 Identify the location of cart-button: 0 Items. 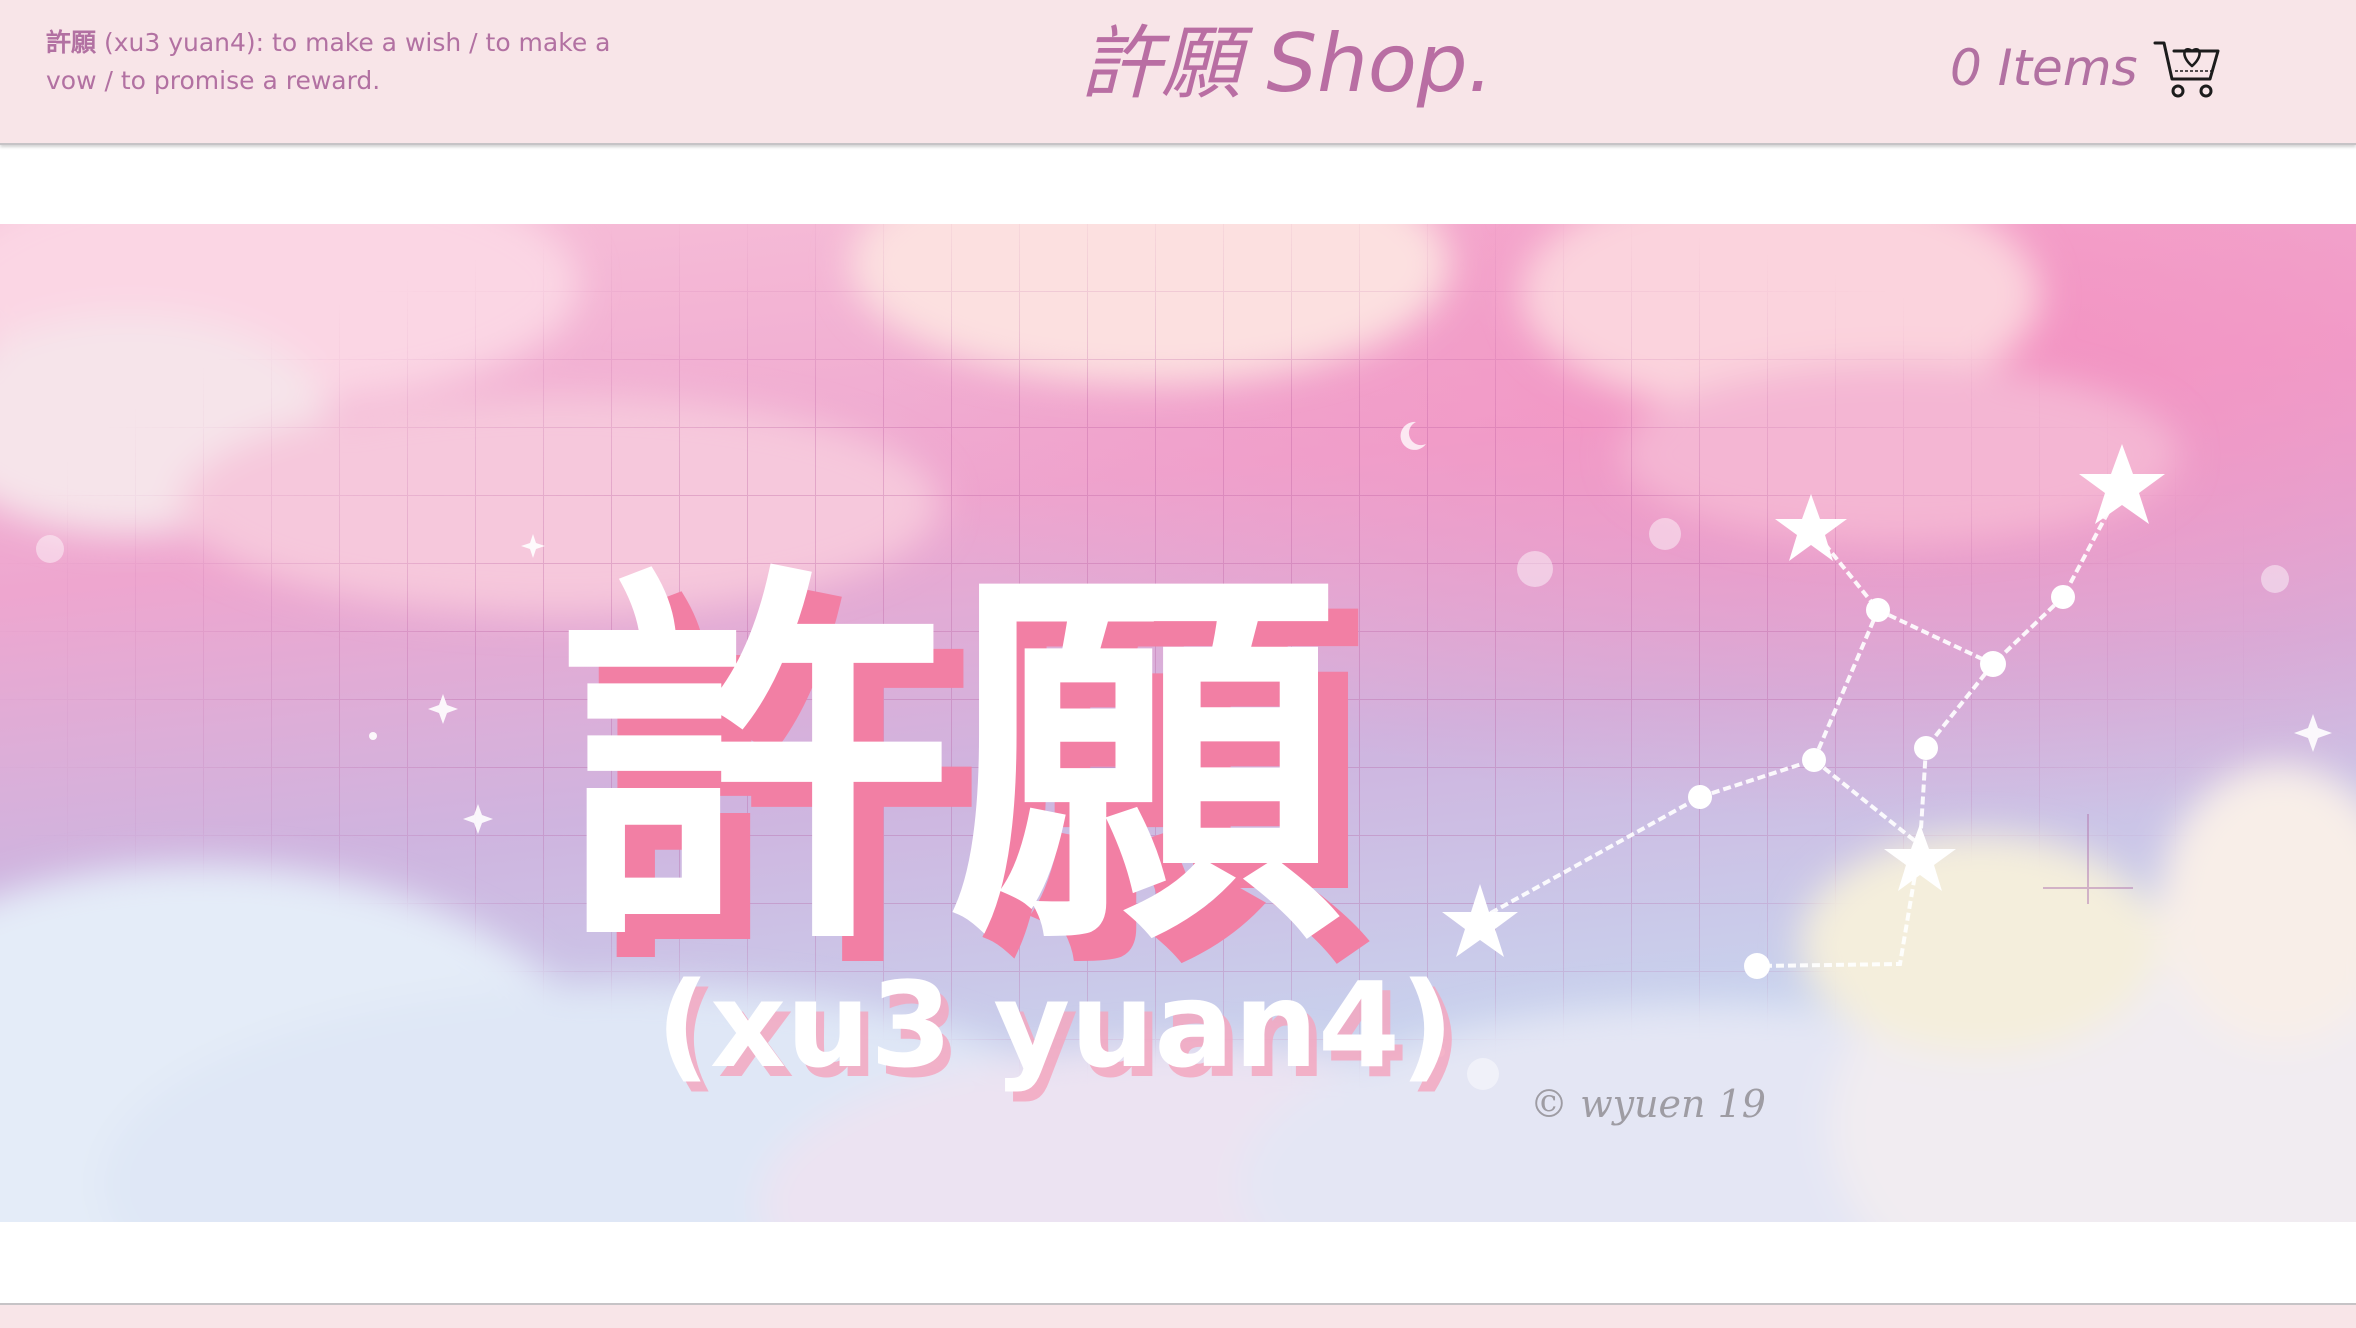
(2086, 68).